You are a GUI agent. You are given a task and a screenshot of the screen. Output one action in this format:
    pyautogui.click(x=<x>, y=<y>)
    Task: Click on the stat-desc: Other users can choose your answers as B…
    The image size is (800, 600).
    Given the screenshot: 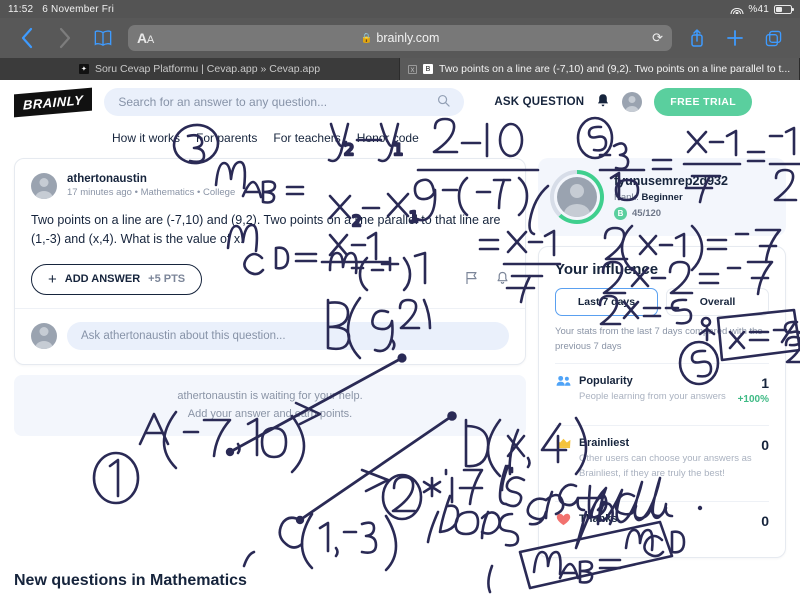 What is the action you would take?
    pyautogui.click(x=665, y=466)
    